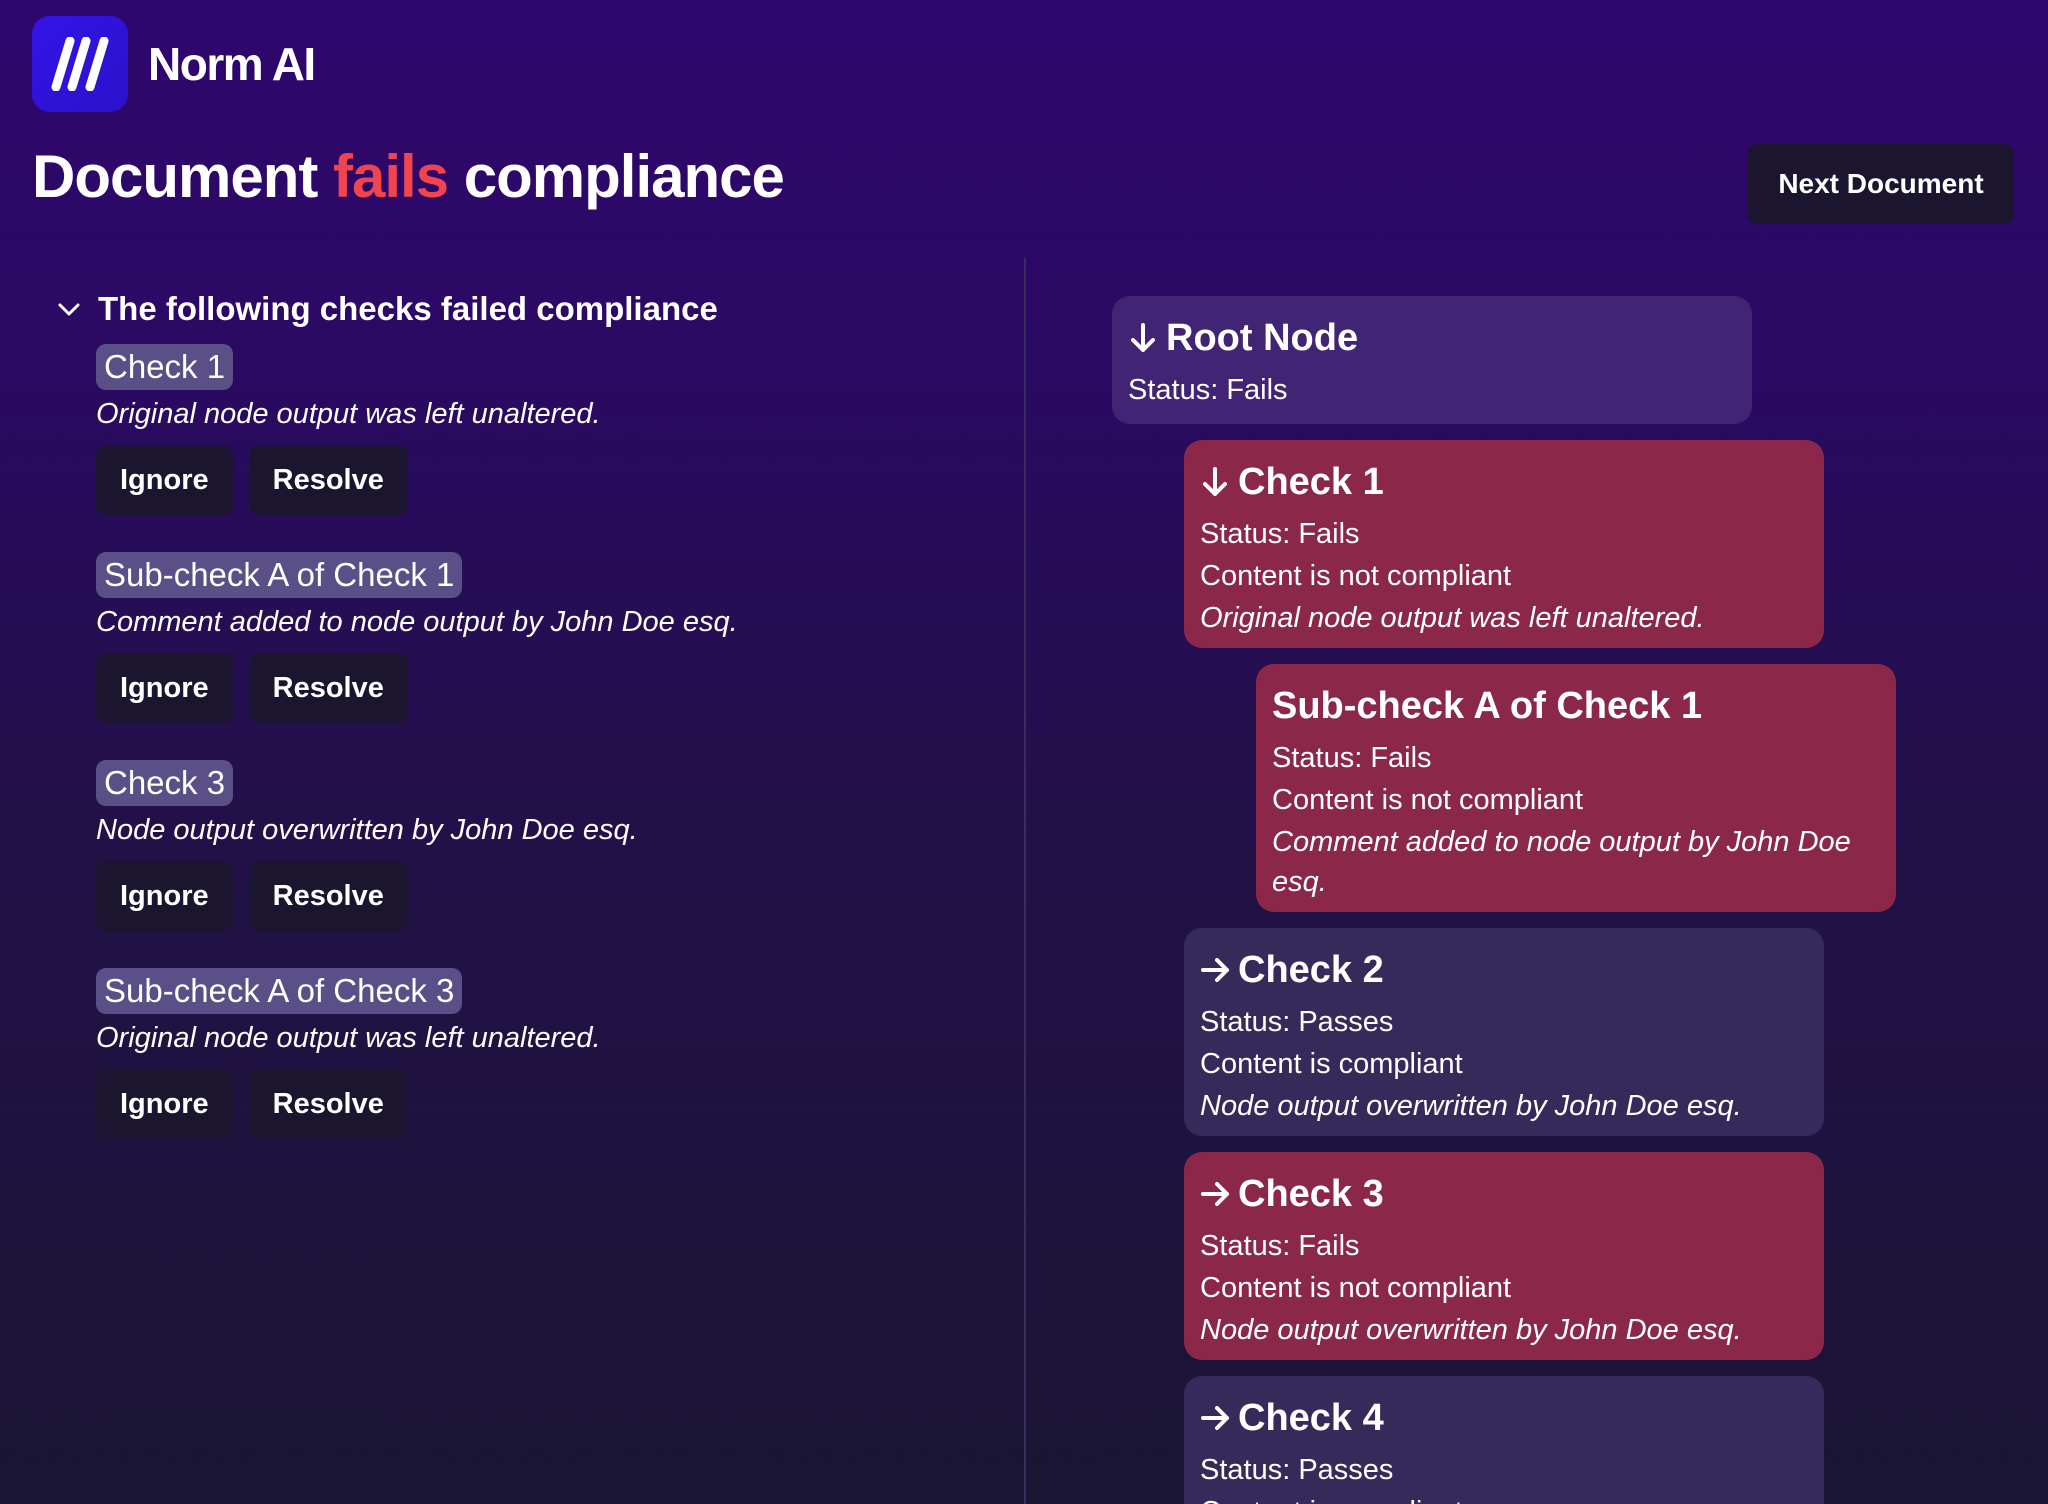  Describe the element at coordinates (1432, 360) in the screenshot. I see `tree-node-root: Root Node Status: Fails` at that location.